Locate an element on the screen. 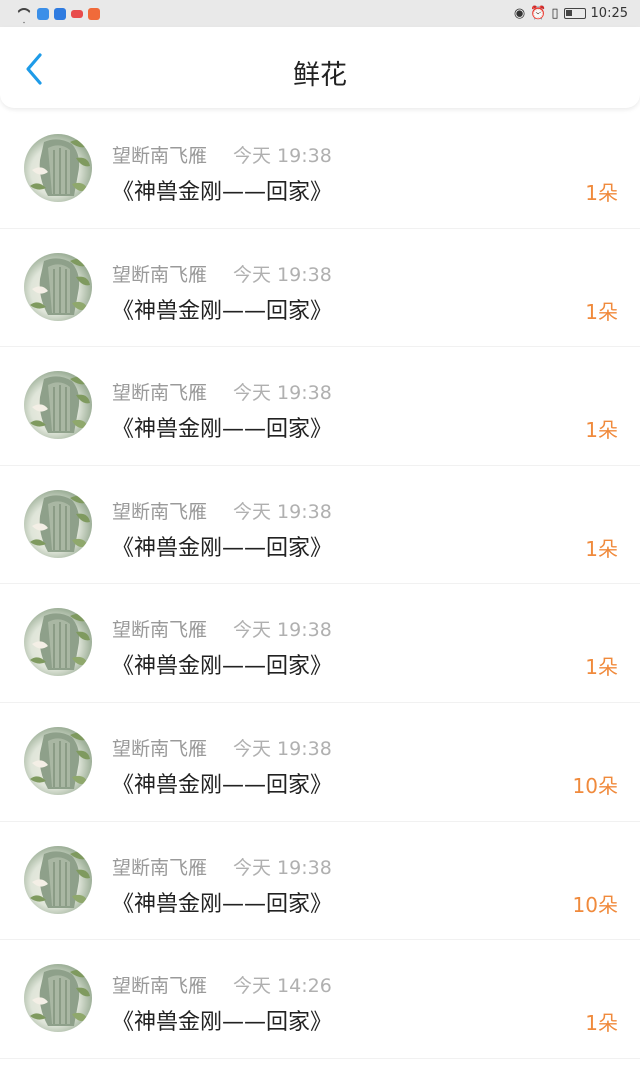 Image resolution: width=640 pixels, height=1067 pixels. page-title: 鲜花 is located at coordinates (320, 75).